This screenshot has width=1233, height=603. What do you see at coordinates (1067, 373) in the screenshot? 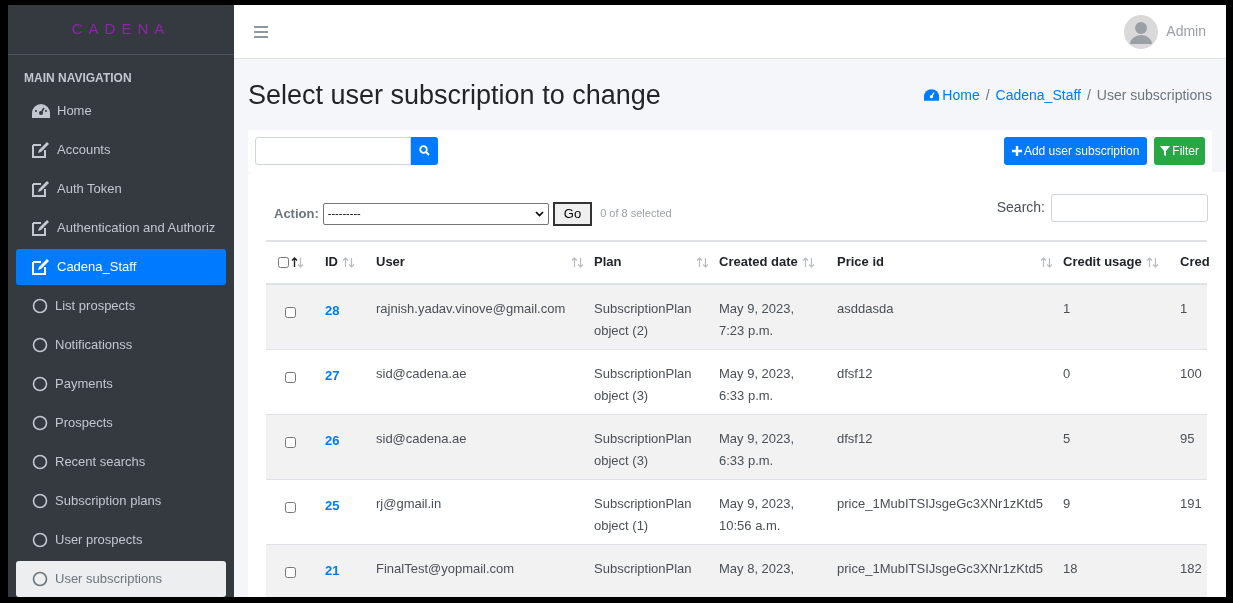
I see `table-cell-text: 0` at bounding box center [1067, 373].